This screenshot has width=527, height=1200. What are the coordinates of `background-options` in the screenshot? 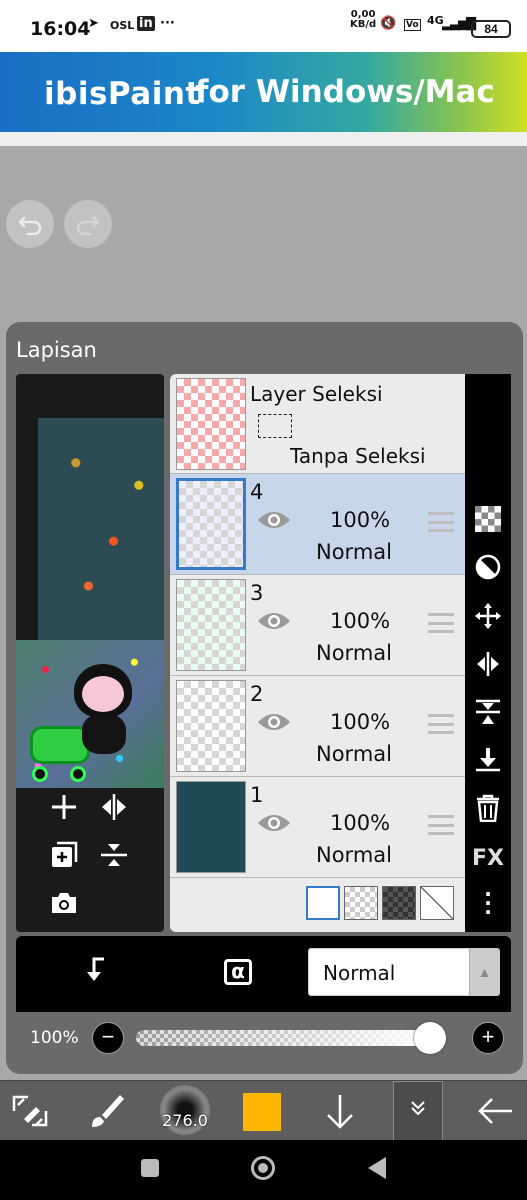 It's located at (317, 903).